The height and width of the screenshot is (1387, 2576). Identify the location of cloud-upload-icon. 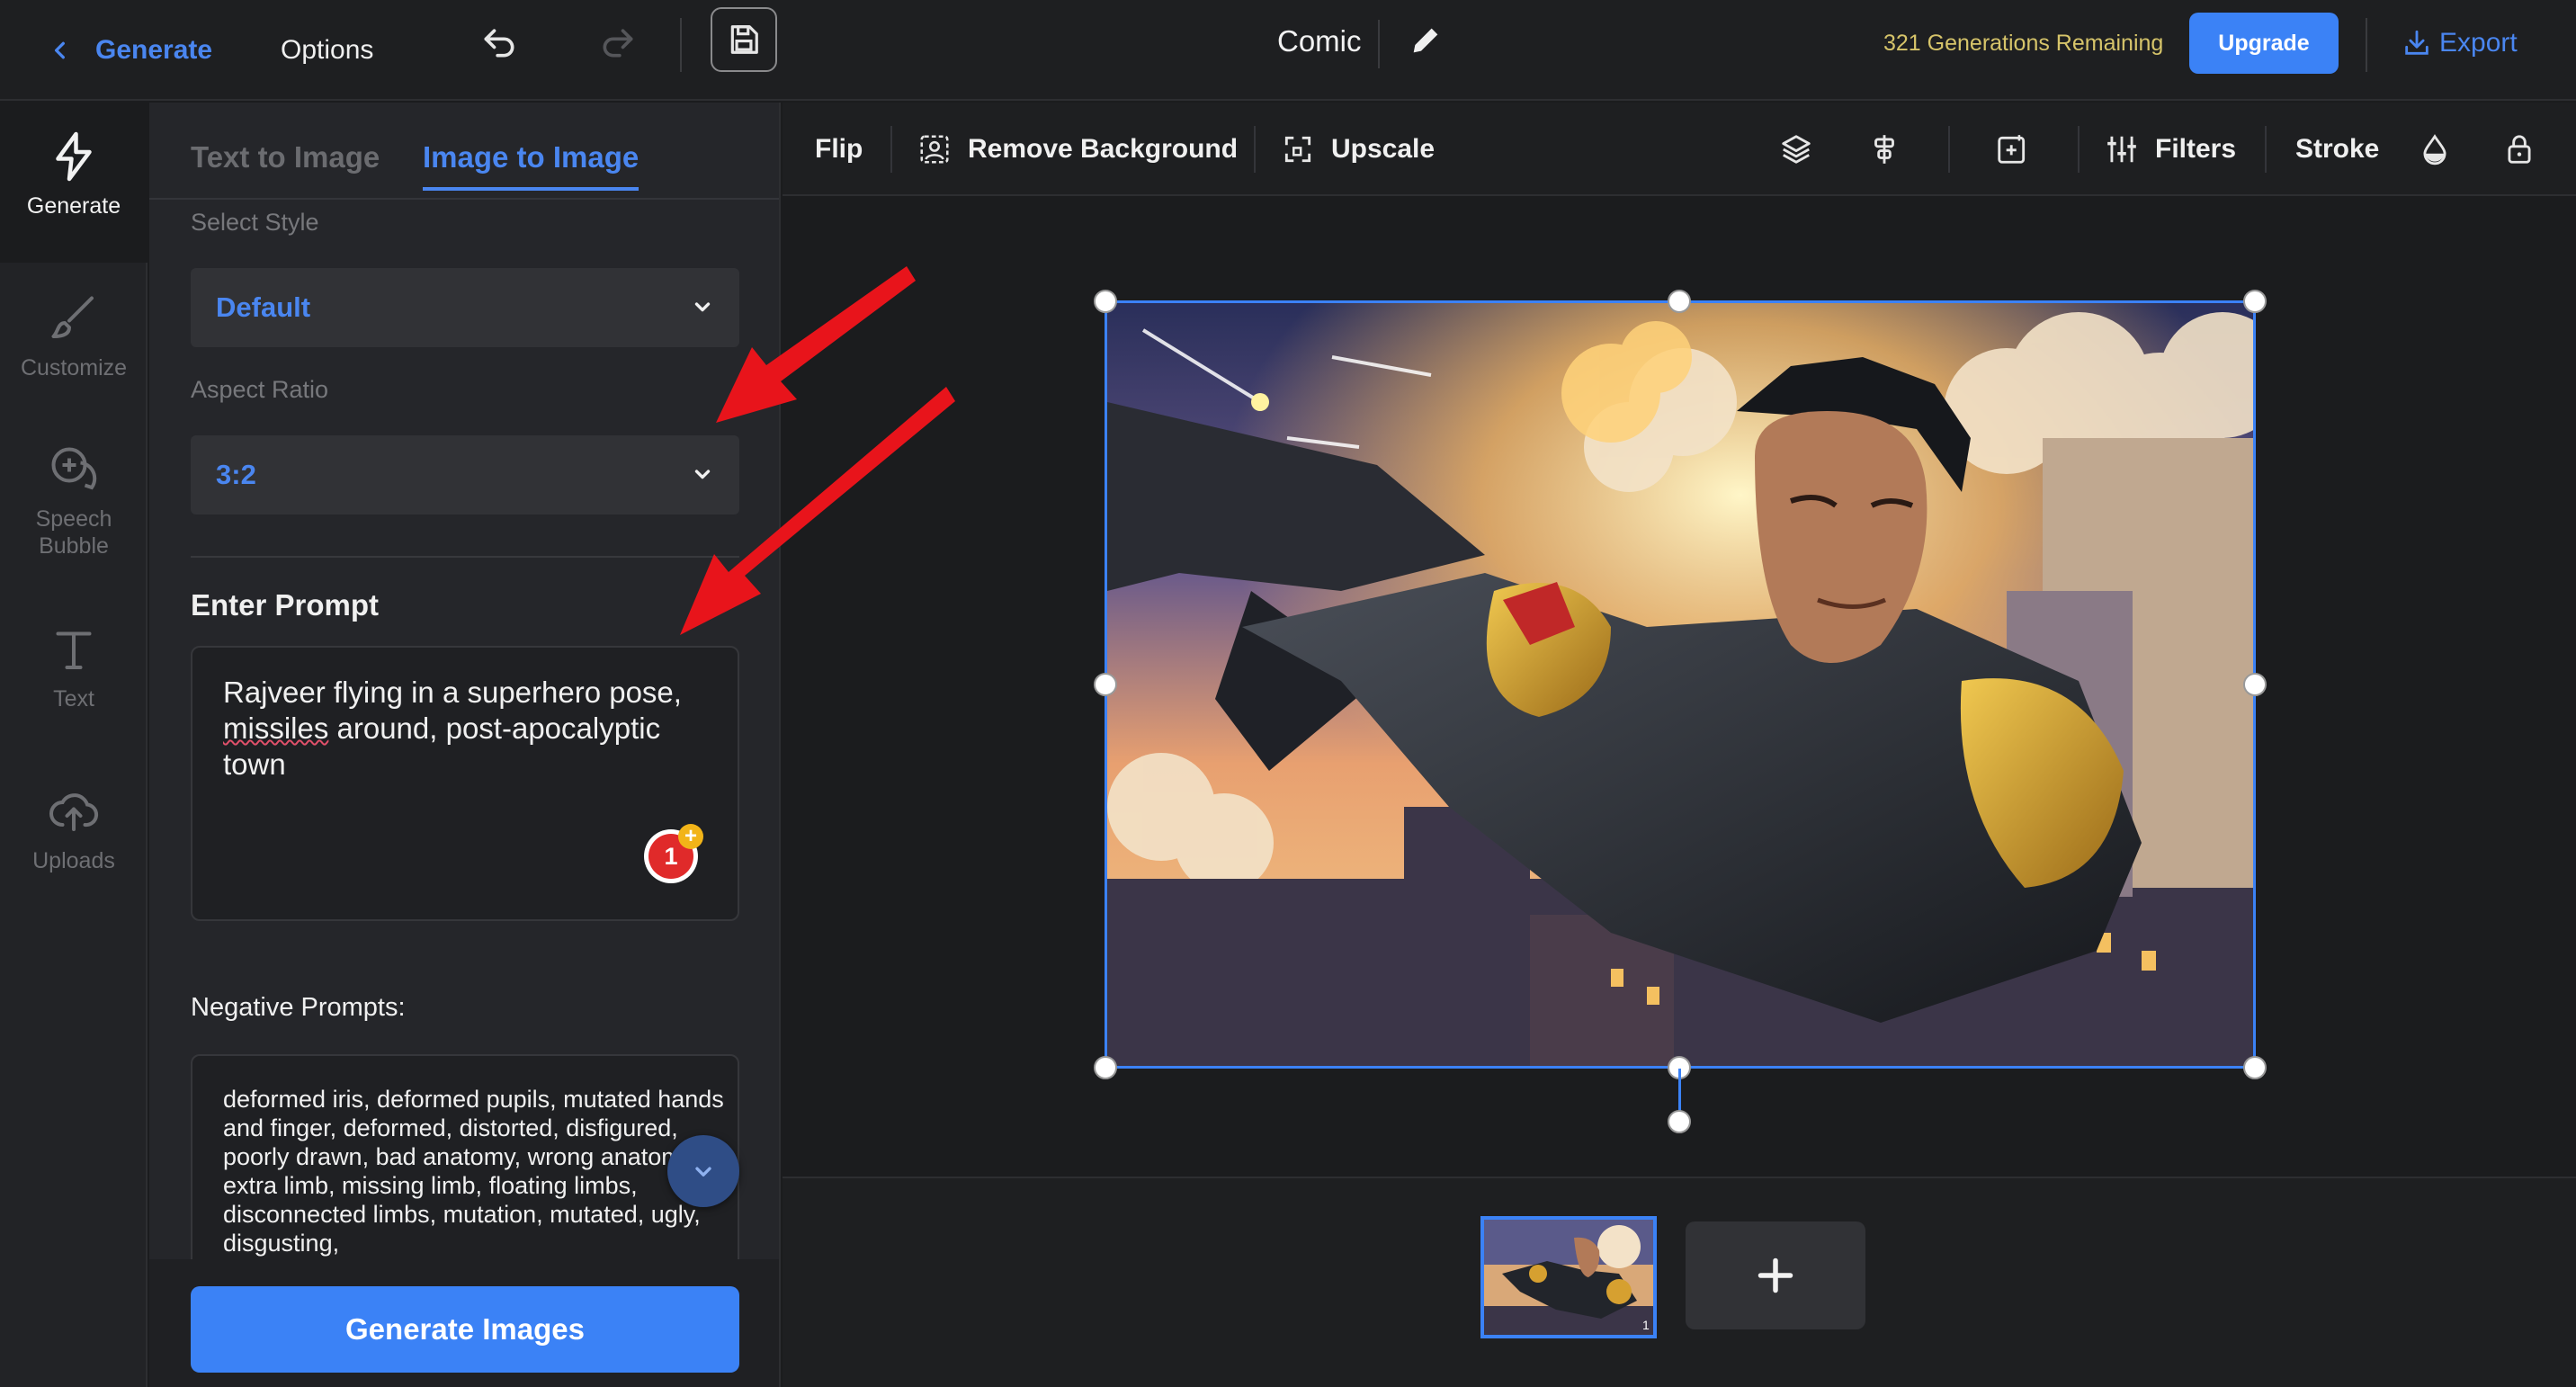
(74, 812).